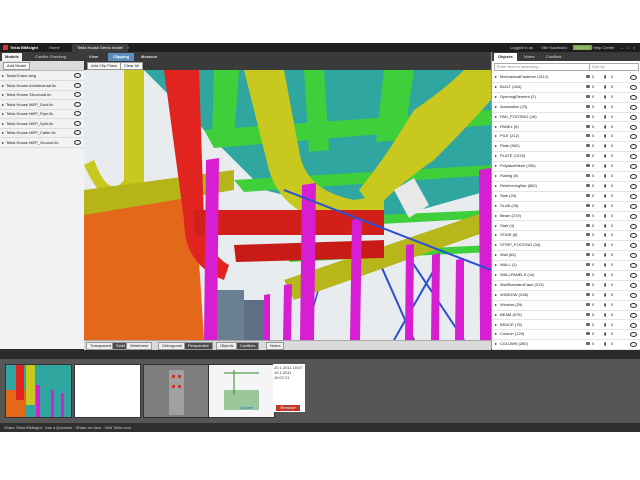  I want to click on model-list-item: ▸ Tekla House MEP_Cable.ifc, so click(42, 133).